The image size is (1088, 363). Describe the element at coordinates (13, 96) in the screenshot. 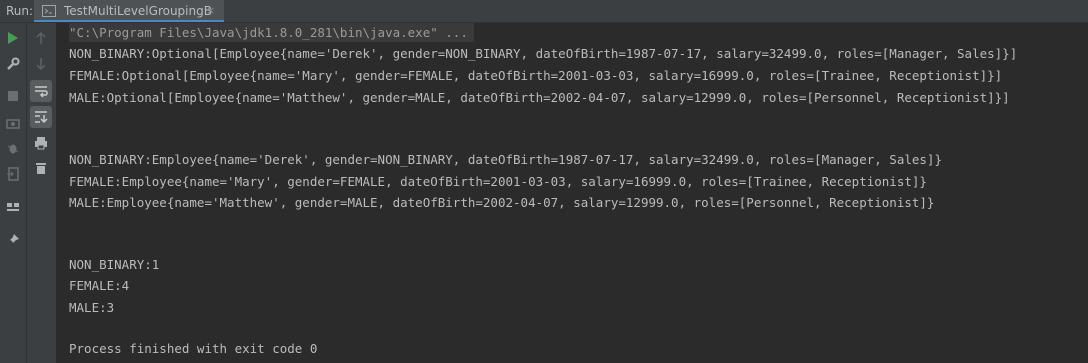

I see `stop-icon` at that location.